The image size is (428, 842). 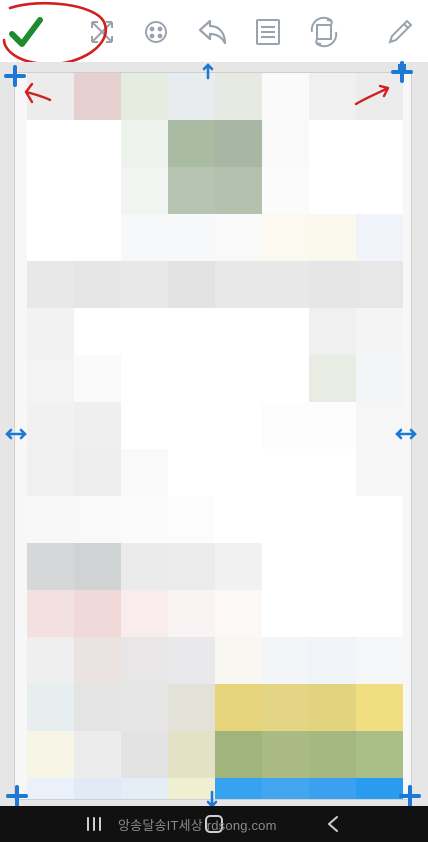 I want to click on confirm-check-icon, so click(x=26, y=32).